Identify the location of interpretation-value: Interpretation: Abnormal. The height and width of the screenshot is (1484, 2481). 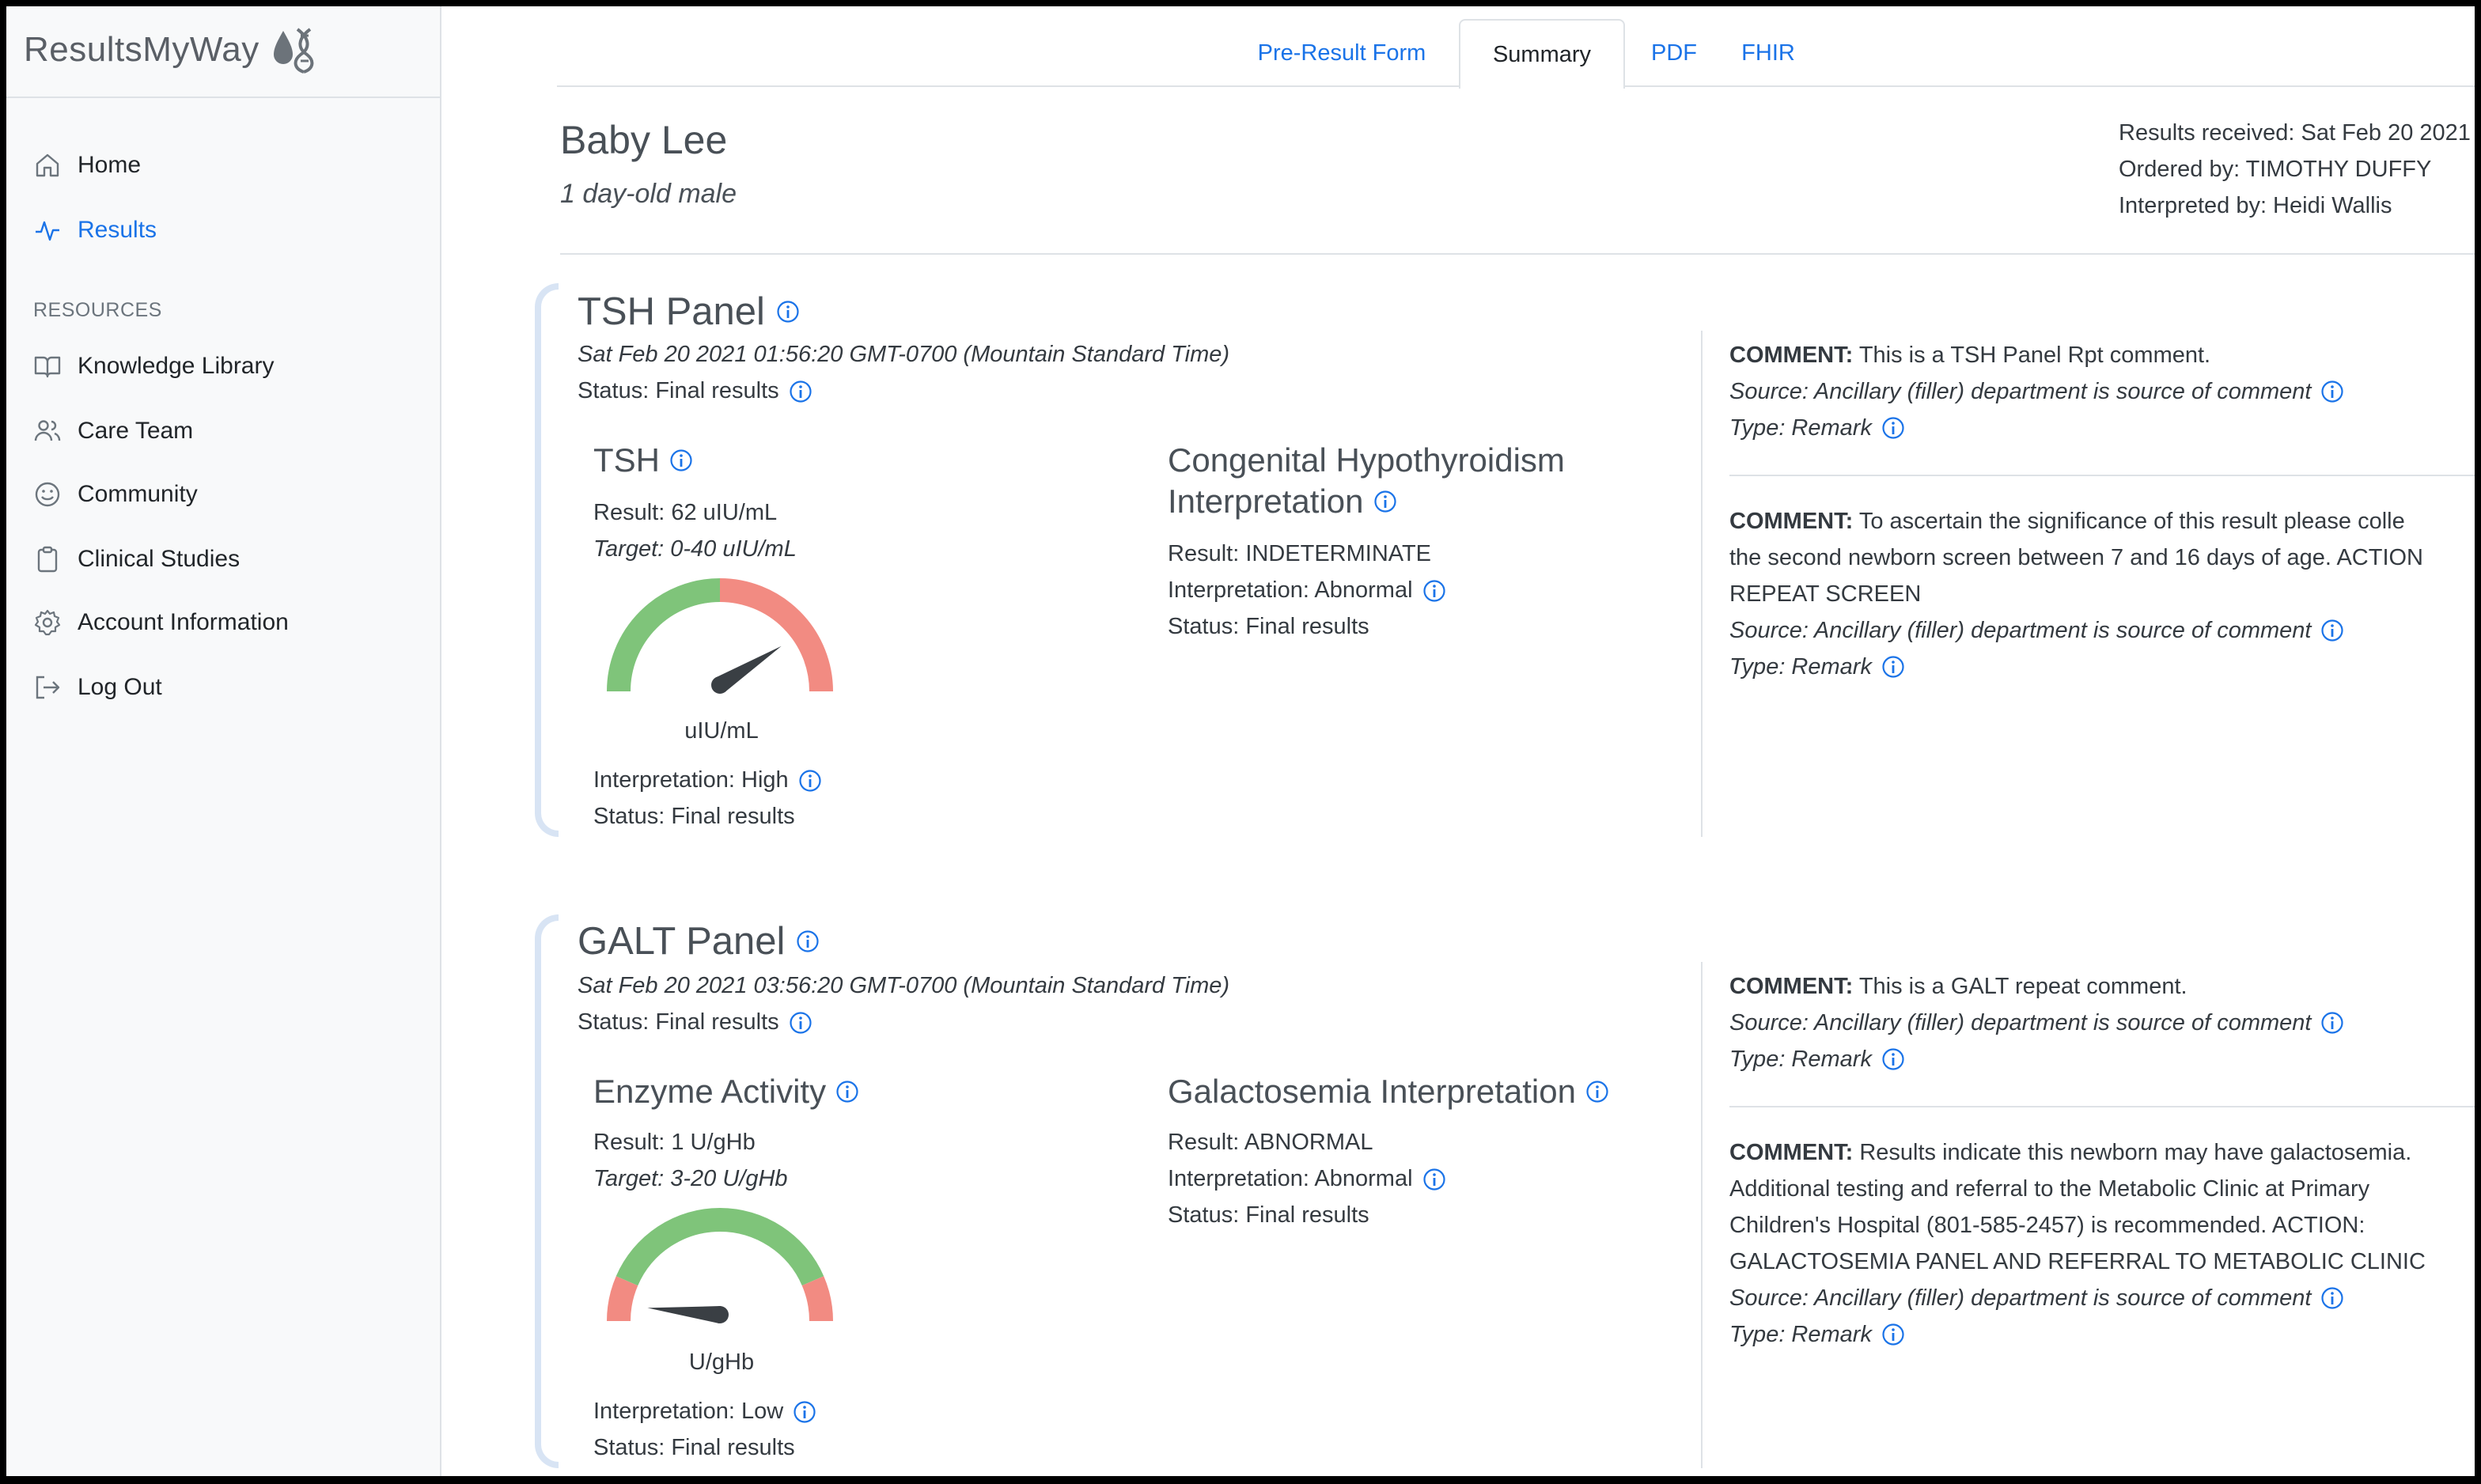
(1307, 1179).